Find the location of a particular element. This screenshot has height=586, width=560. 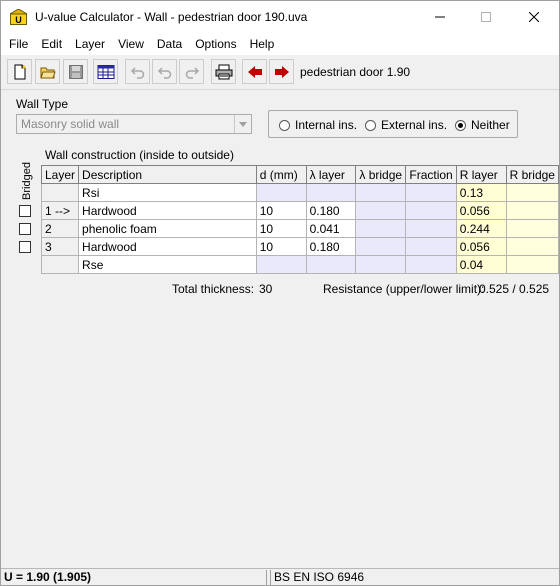

wall-type-select: Masonry solid wall is located at coordinates (134, 124).